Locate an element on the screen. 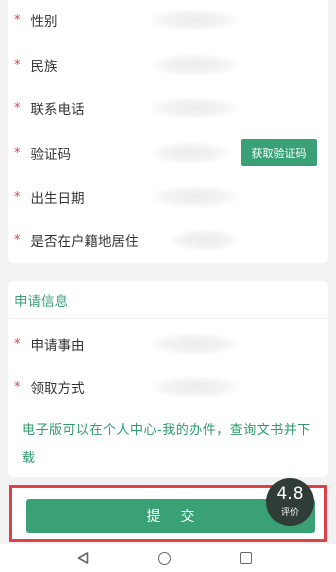  rating-badge: 4.8 评价 is located at coordinates (290, 502).